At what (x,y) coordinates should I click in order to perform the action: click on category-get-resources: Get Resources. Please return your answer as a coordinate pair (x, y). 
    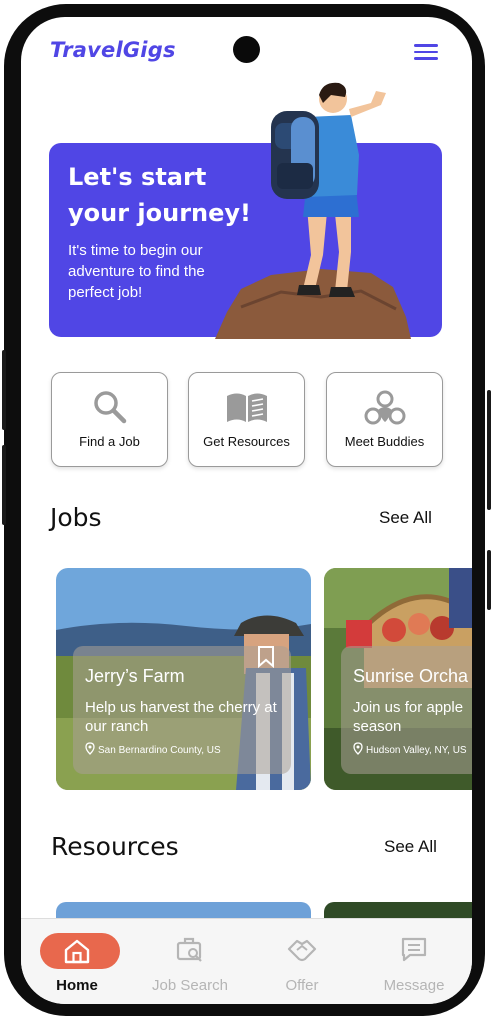
    Looking at the image, I should click on (246, 419).